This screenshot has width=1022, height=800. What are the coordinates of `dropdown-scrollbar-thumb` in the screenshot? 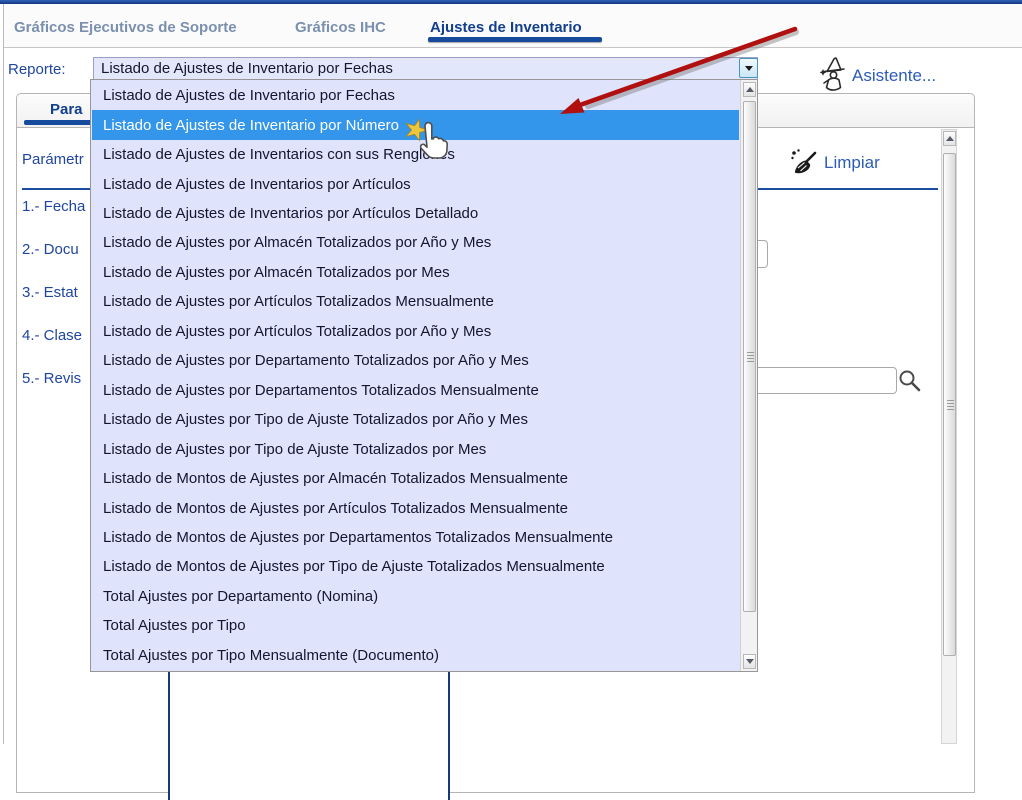 It's located at (749, 356).